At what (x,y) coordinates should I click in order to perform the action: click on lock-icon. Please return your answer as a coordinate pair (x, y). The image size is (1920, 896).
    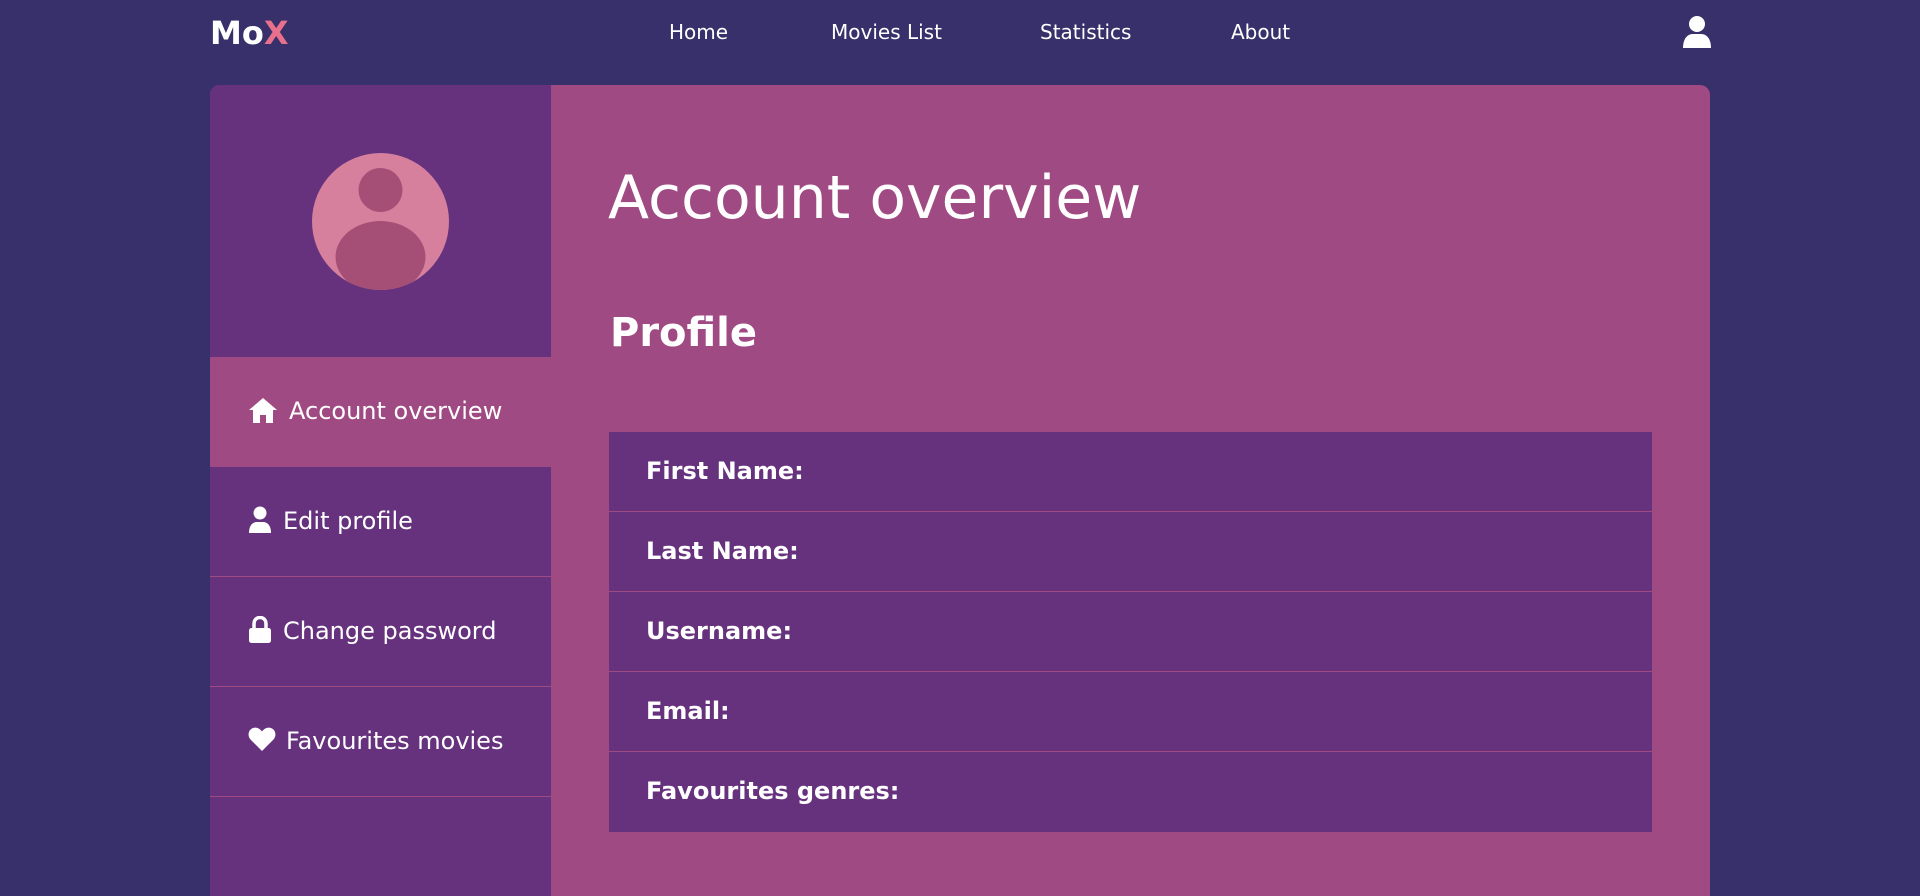
    Looking at the image, I should click on (263, 630).